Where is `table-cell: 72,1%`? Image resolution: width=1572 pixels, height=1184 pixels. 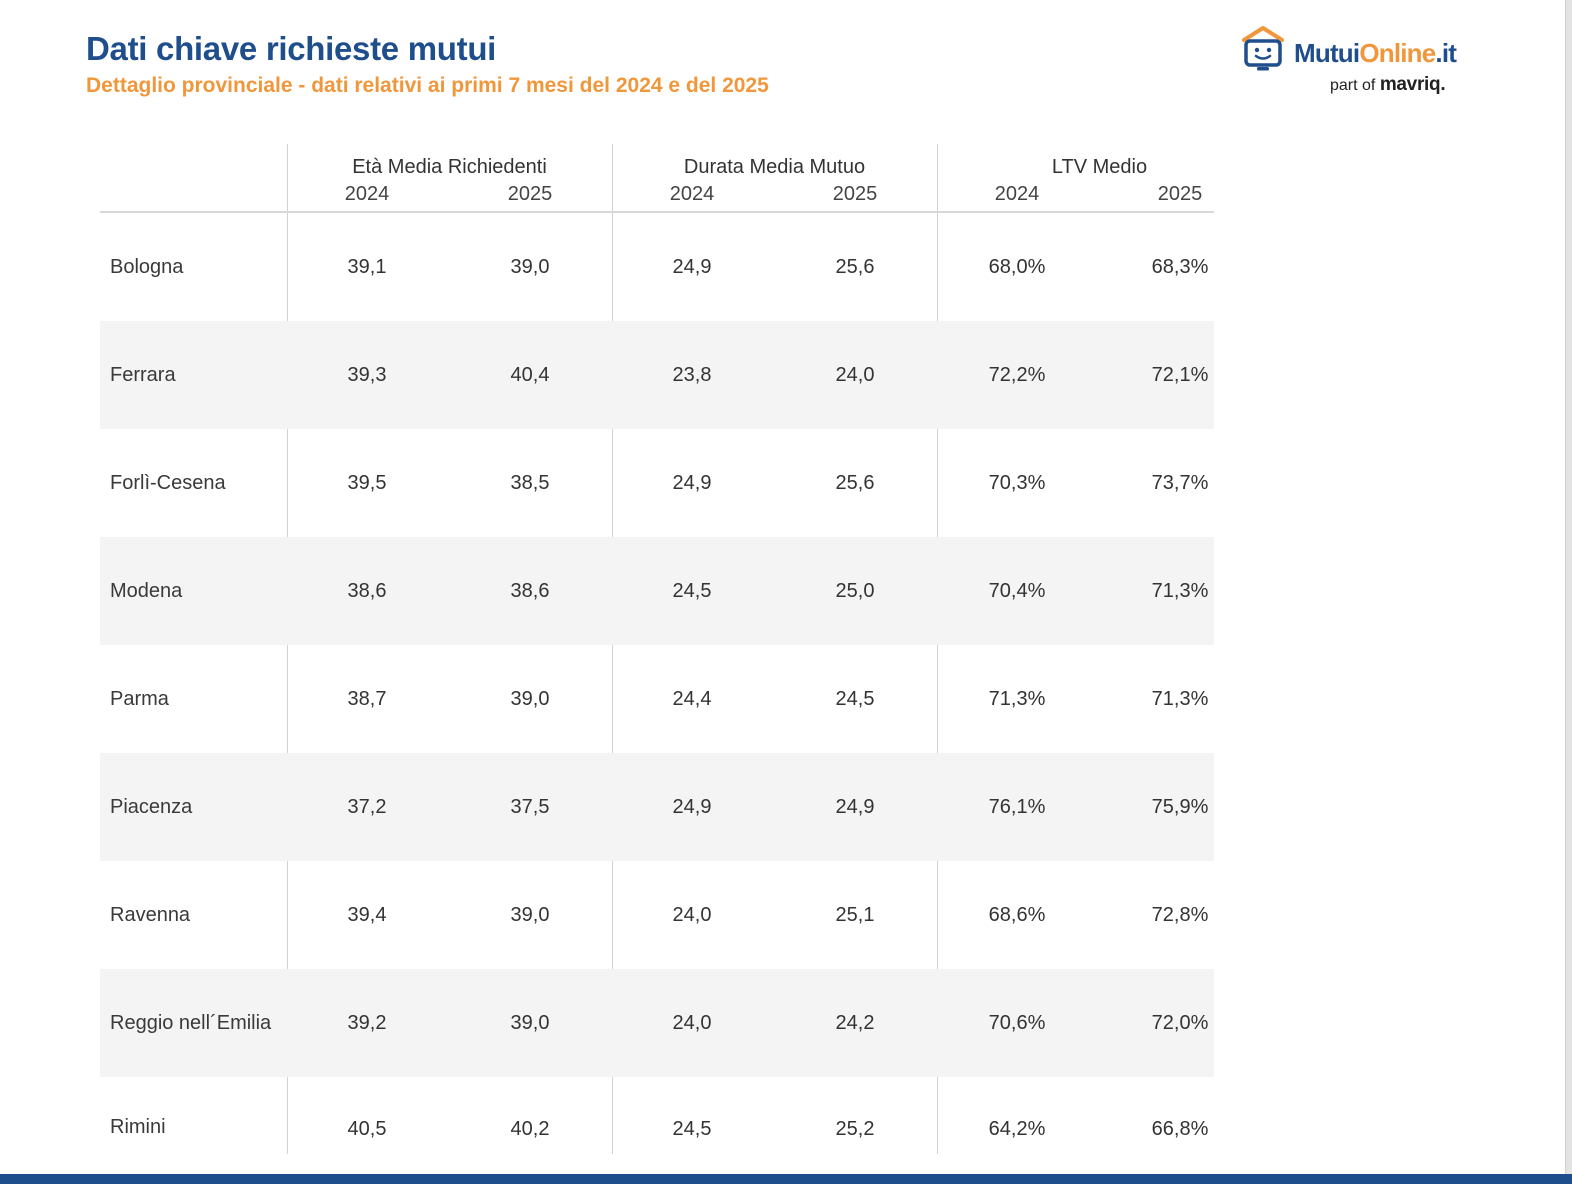
table-cell: 72,1% is located at coordinates (1180, 375).